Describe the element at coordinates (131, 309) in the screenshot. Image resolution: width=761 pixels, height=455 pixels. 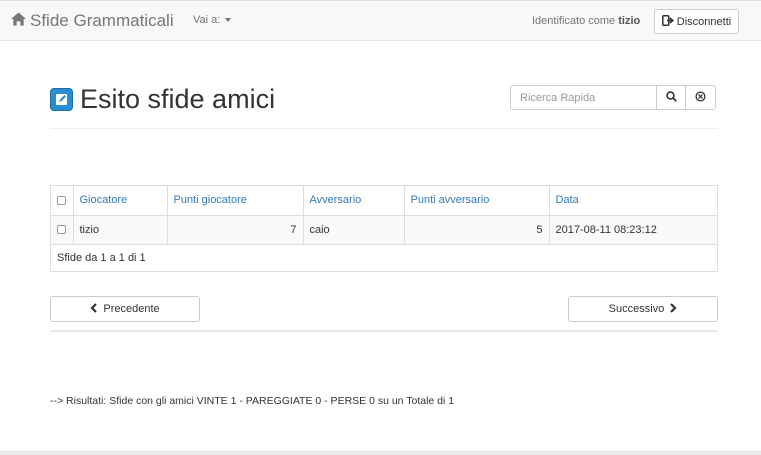
I see `previous-label: Precedente` at that location.